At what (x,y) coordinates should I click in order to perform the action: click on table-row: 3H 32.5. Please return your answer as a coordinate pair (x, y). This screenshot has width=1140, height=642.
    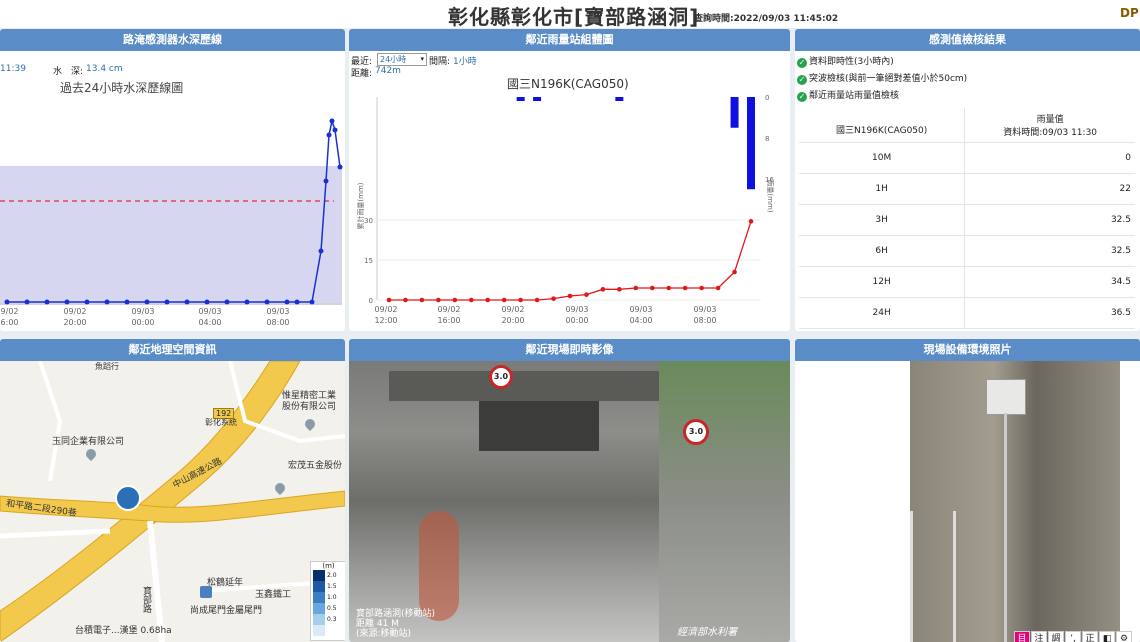
    Looking at the image, I should click on (967, 220).